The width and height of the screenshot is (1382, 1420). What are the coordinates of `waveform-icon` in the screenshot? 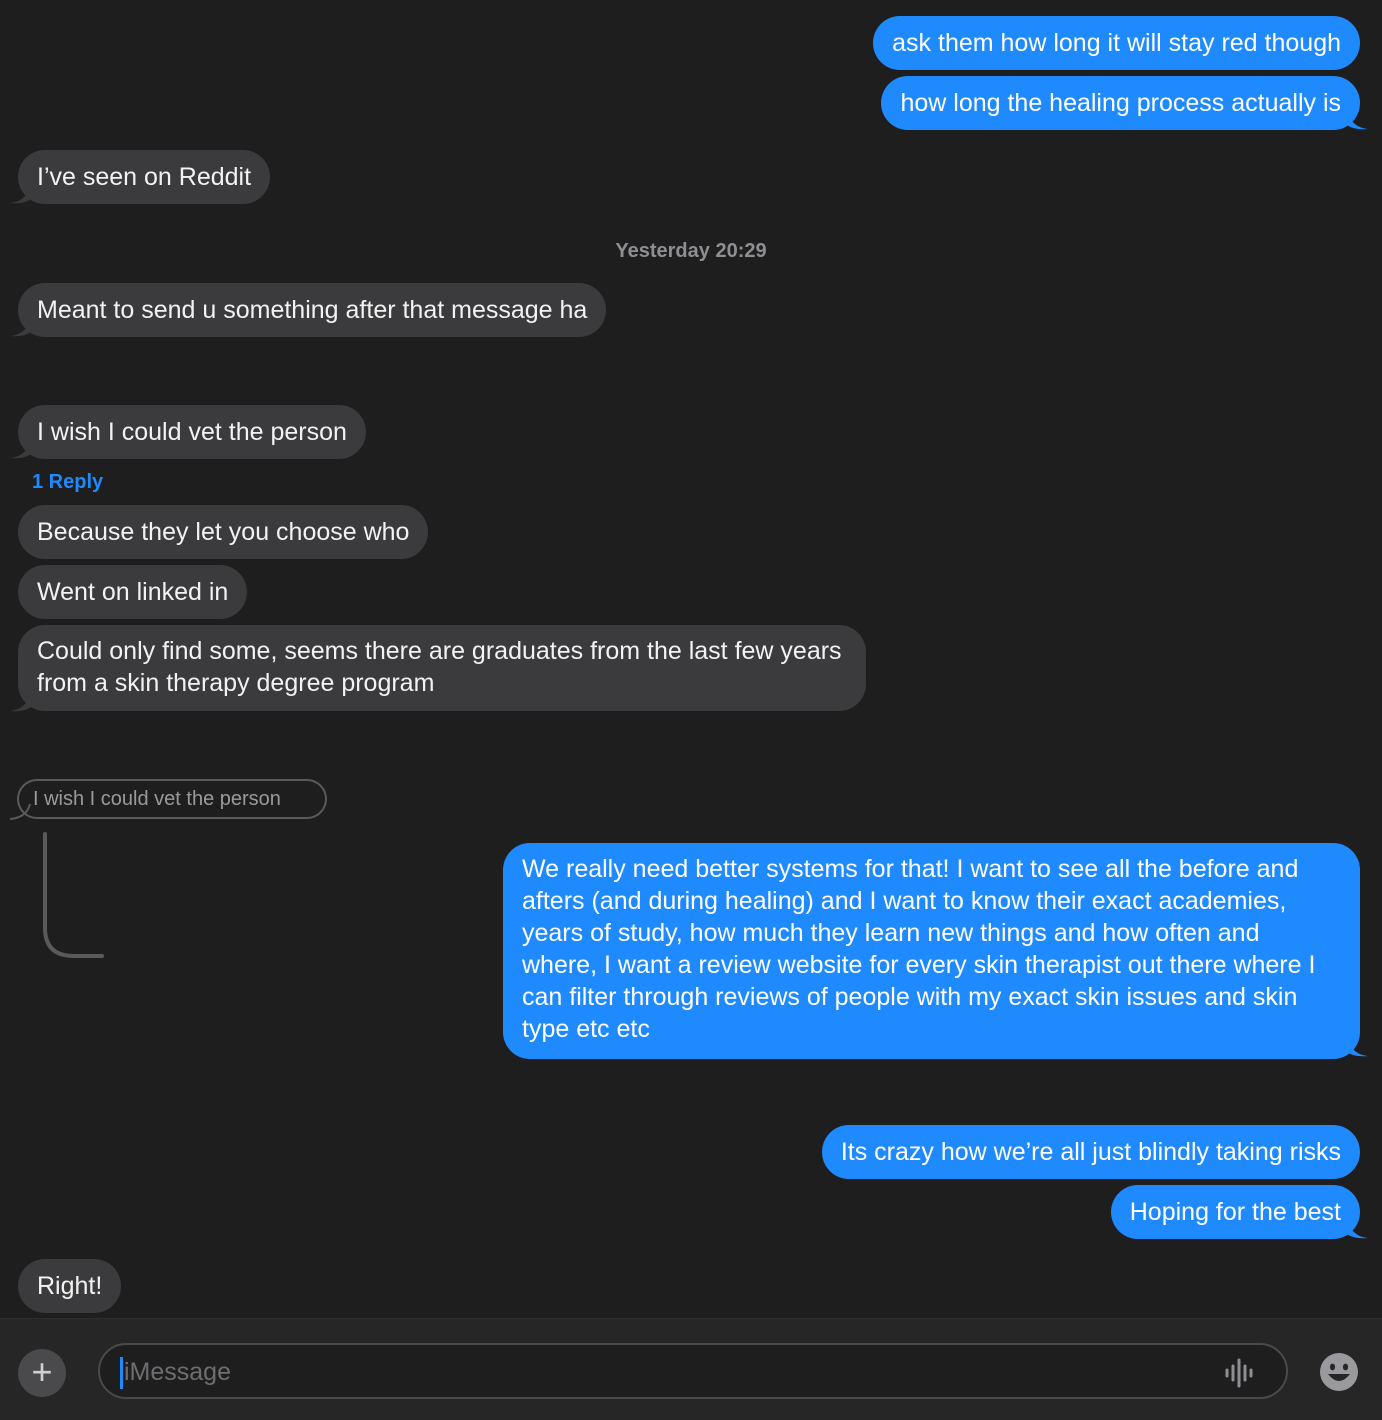 It's located at (1240, 1373).